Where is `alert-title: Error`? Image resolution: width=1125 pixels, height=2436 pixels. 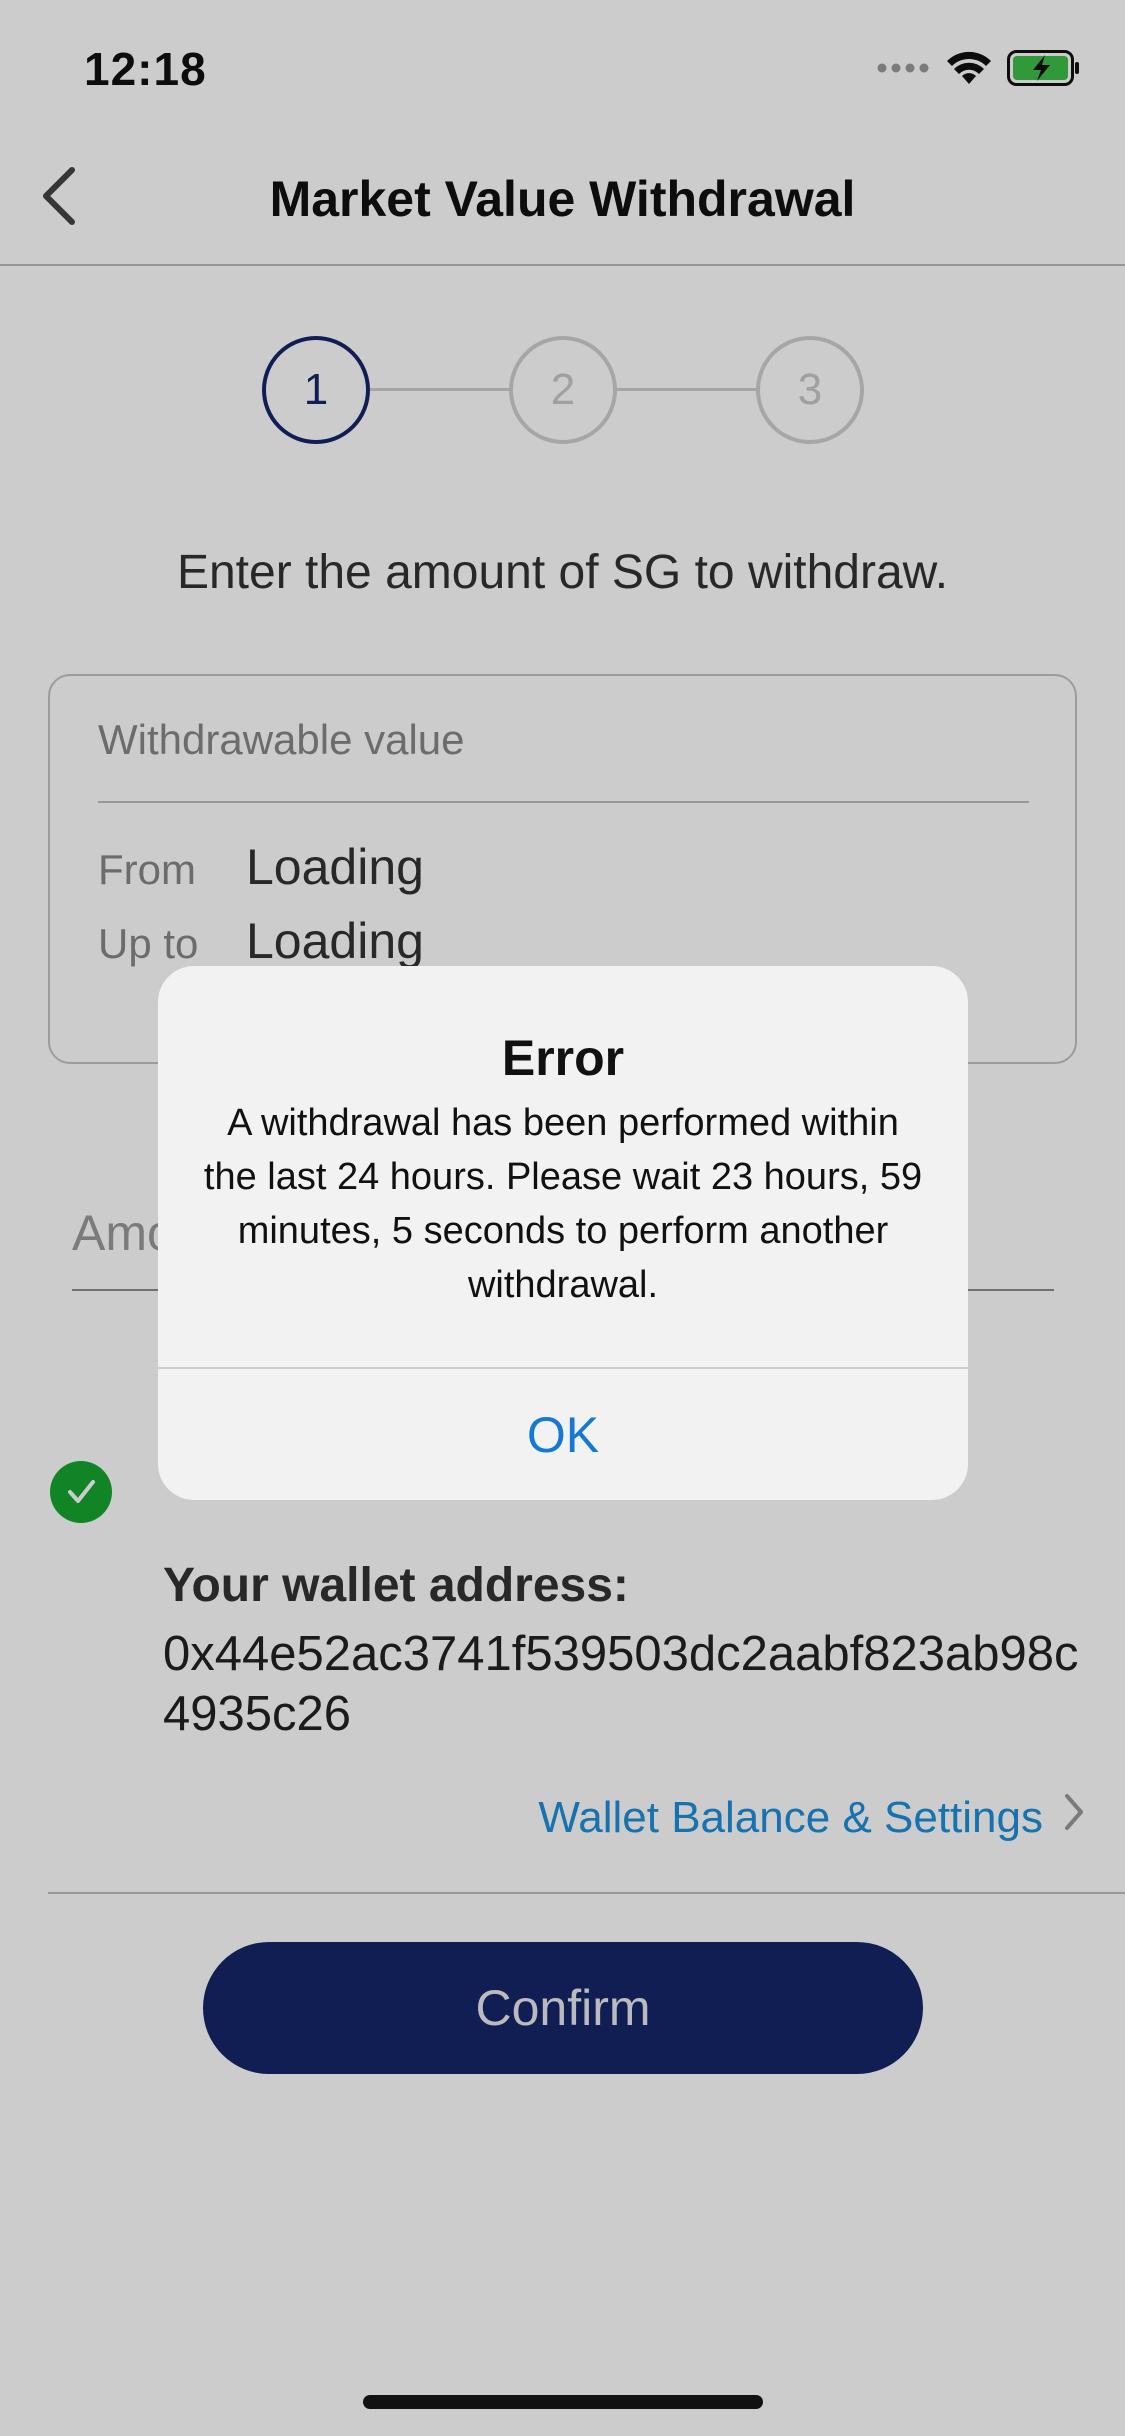
alert-title: Error is located at coordinates (563, 1058).